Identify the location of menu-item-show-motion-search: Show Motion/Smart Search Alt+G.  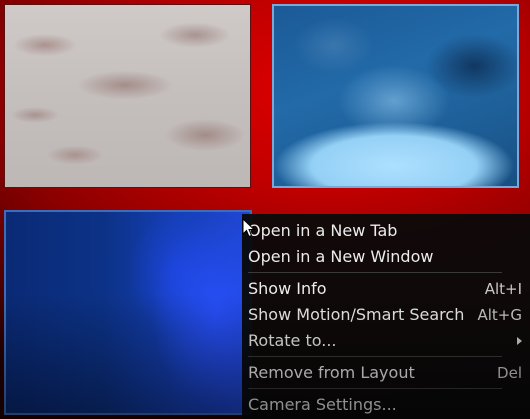
(386, 315).